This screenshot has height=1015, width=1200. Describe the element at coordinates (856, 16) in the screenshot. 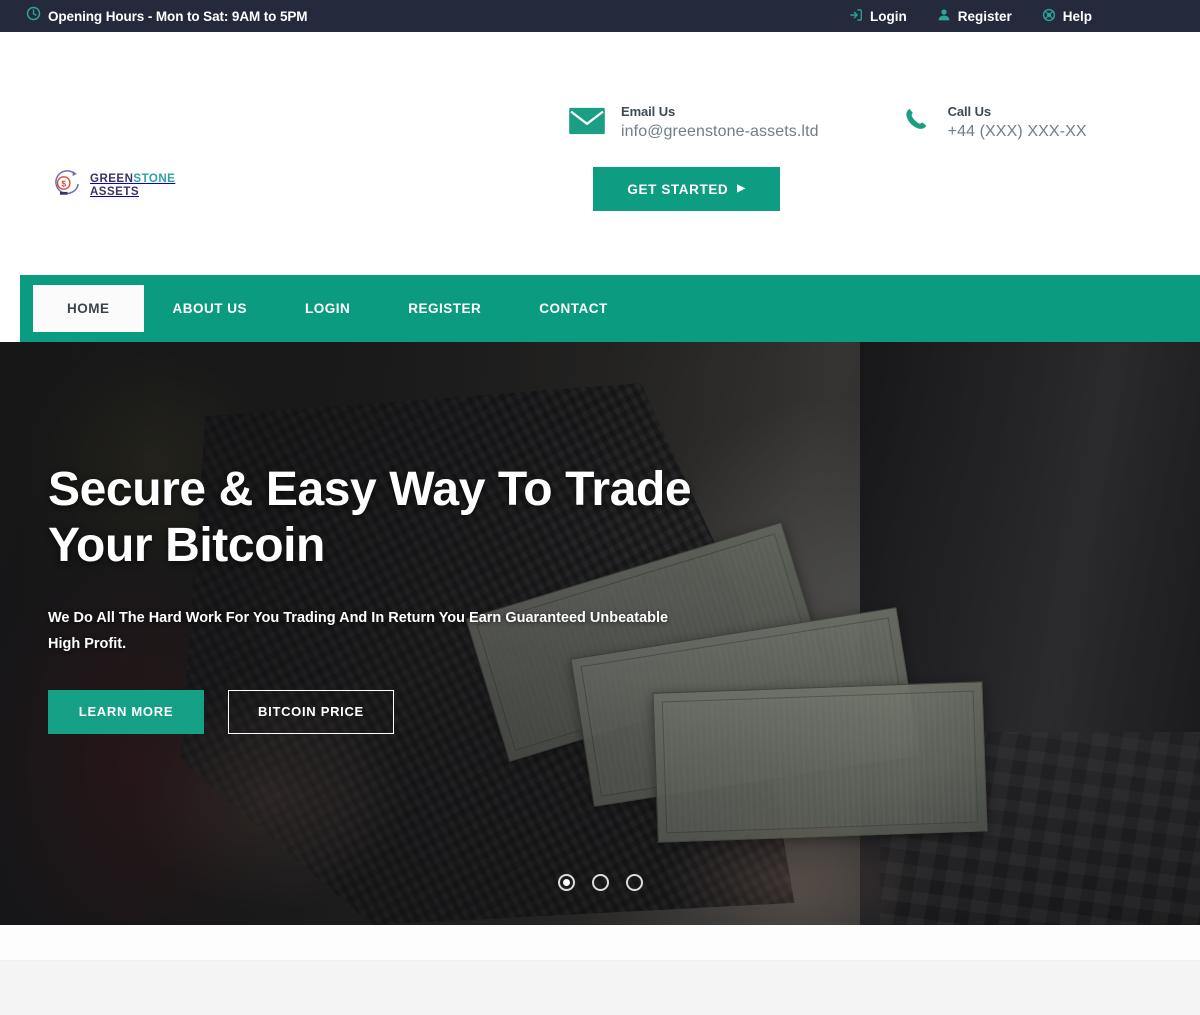

I see `login-arrow-icon` at that location.